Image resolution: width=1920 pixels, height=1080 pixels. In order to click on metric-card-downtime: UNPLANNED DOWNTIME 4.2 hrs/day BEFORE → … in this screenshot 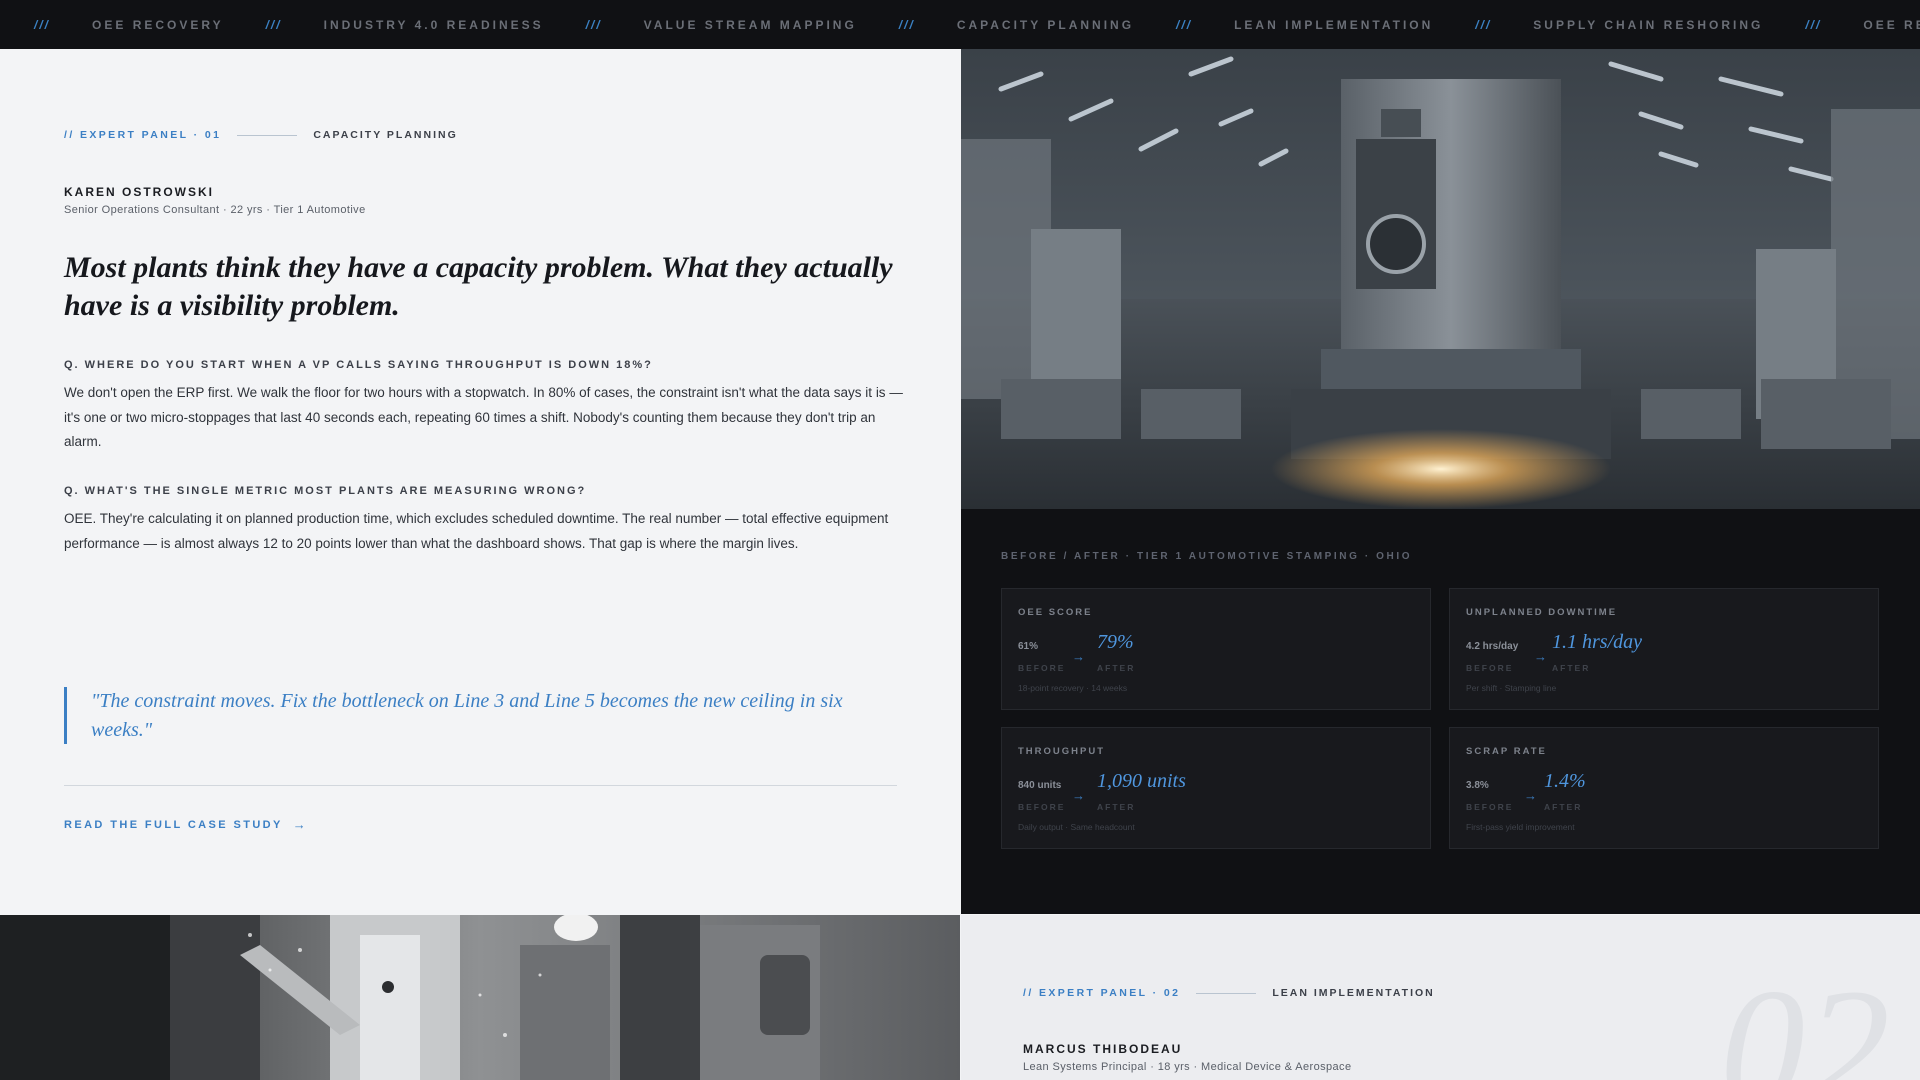, I will do `click(1664, 649)`.